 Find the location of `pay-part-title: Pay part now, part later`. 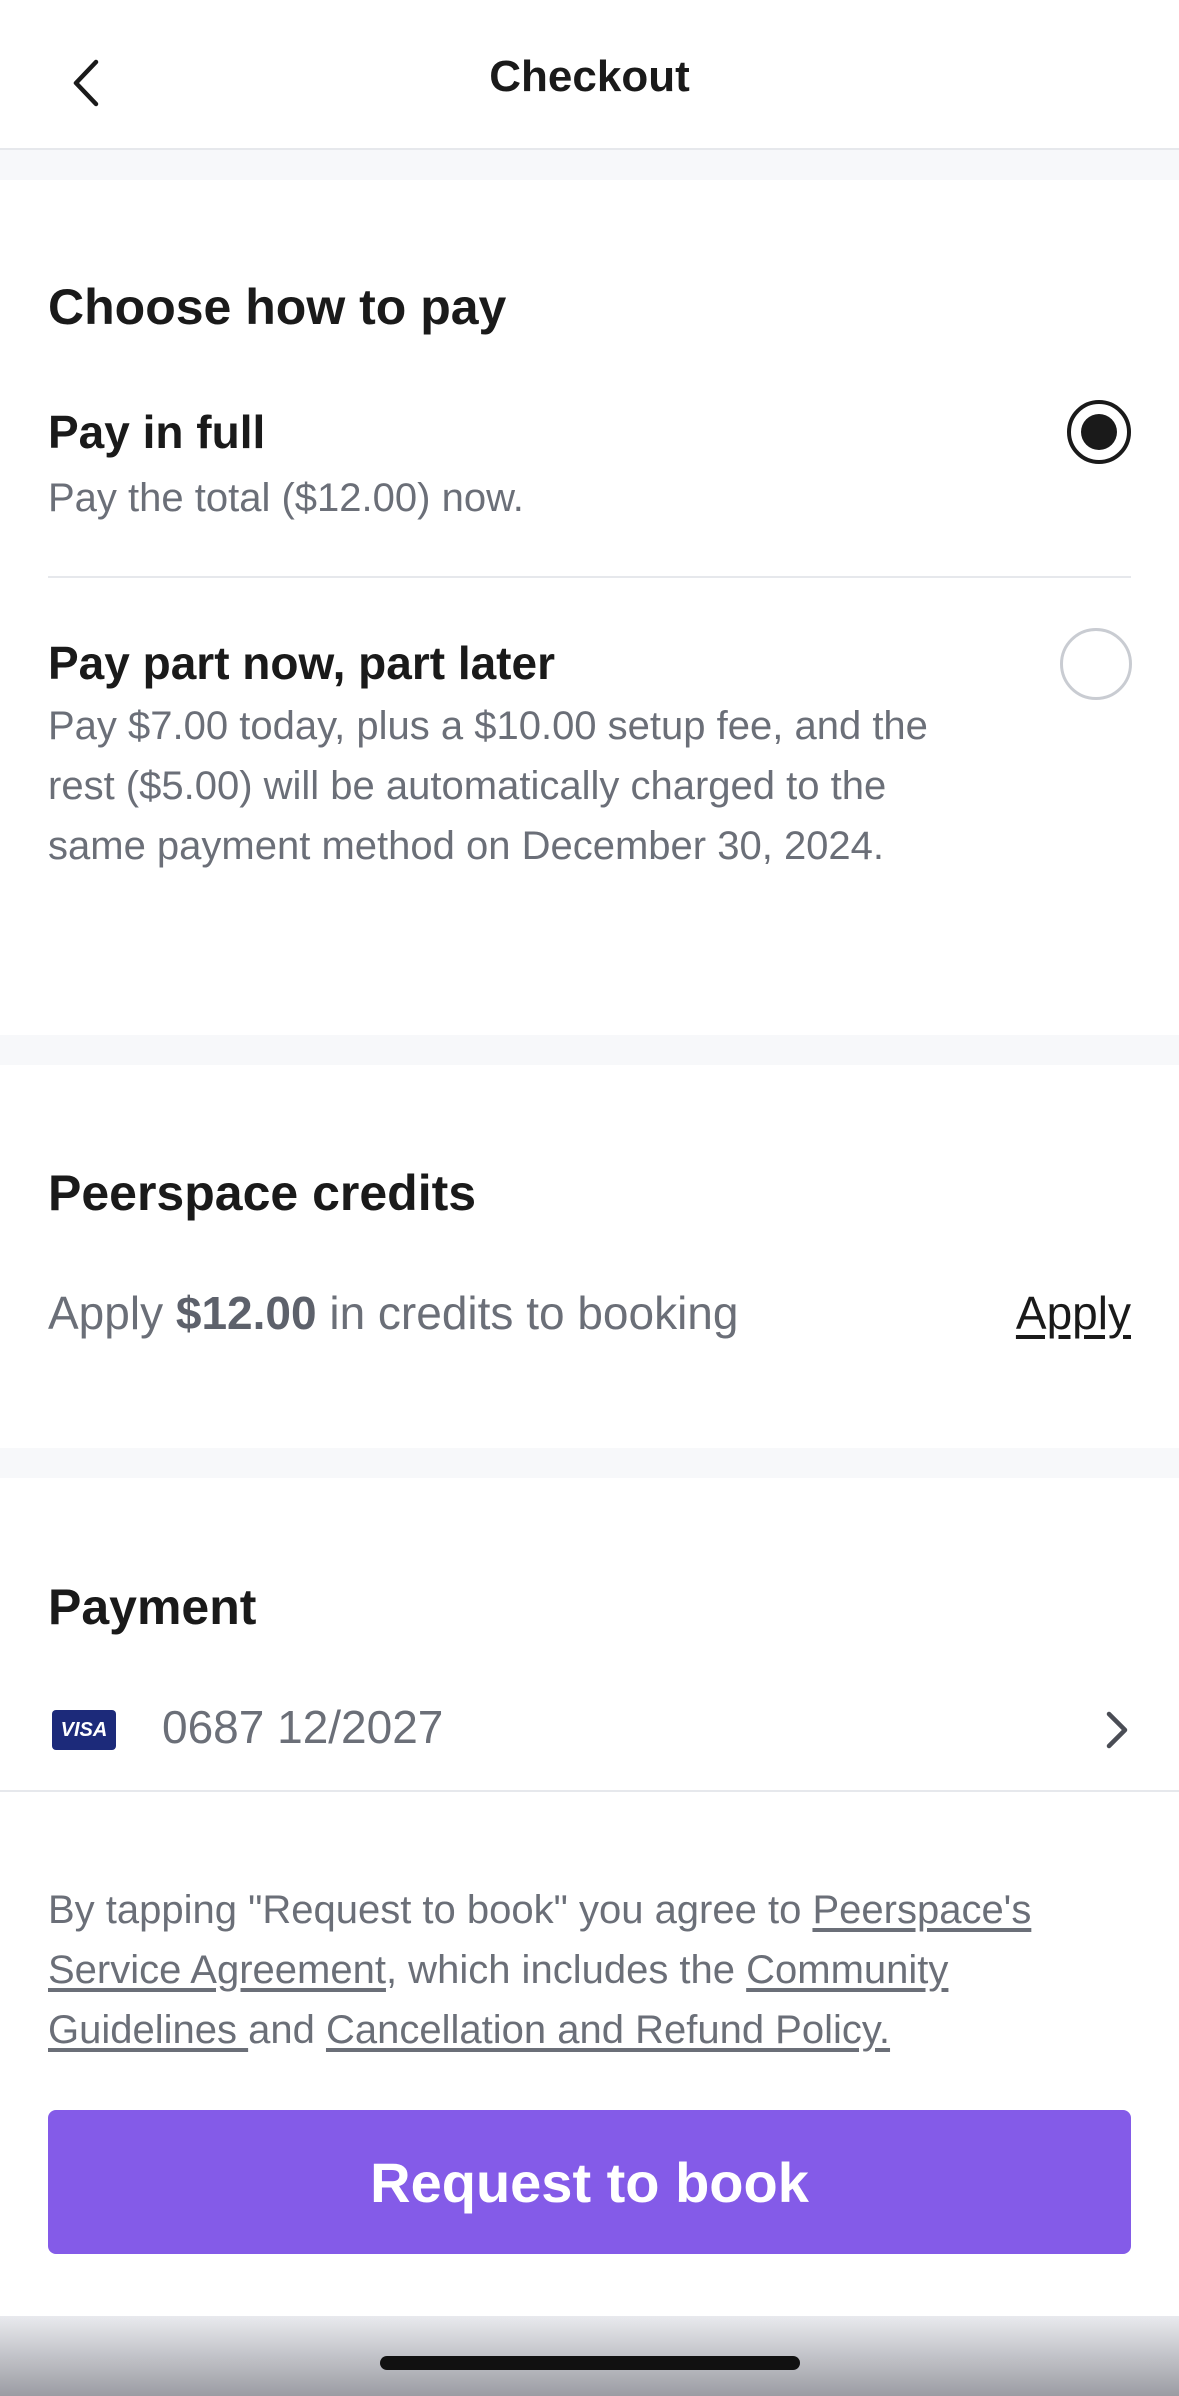

pay-part-title: Pay part now, part later is located at coordinates (301, 663).